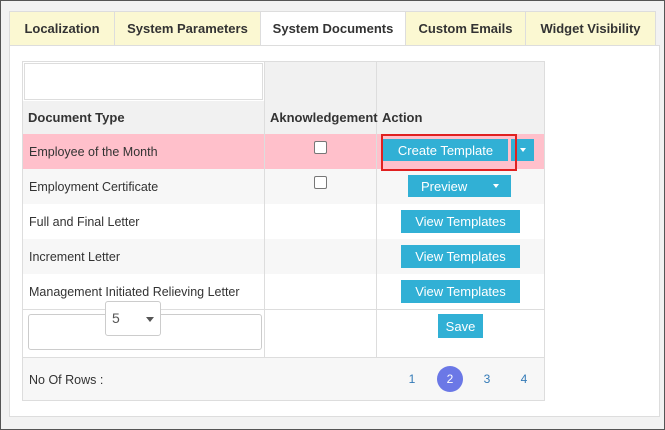  I want to click on chevron-down-icon, so click(150, 319).